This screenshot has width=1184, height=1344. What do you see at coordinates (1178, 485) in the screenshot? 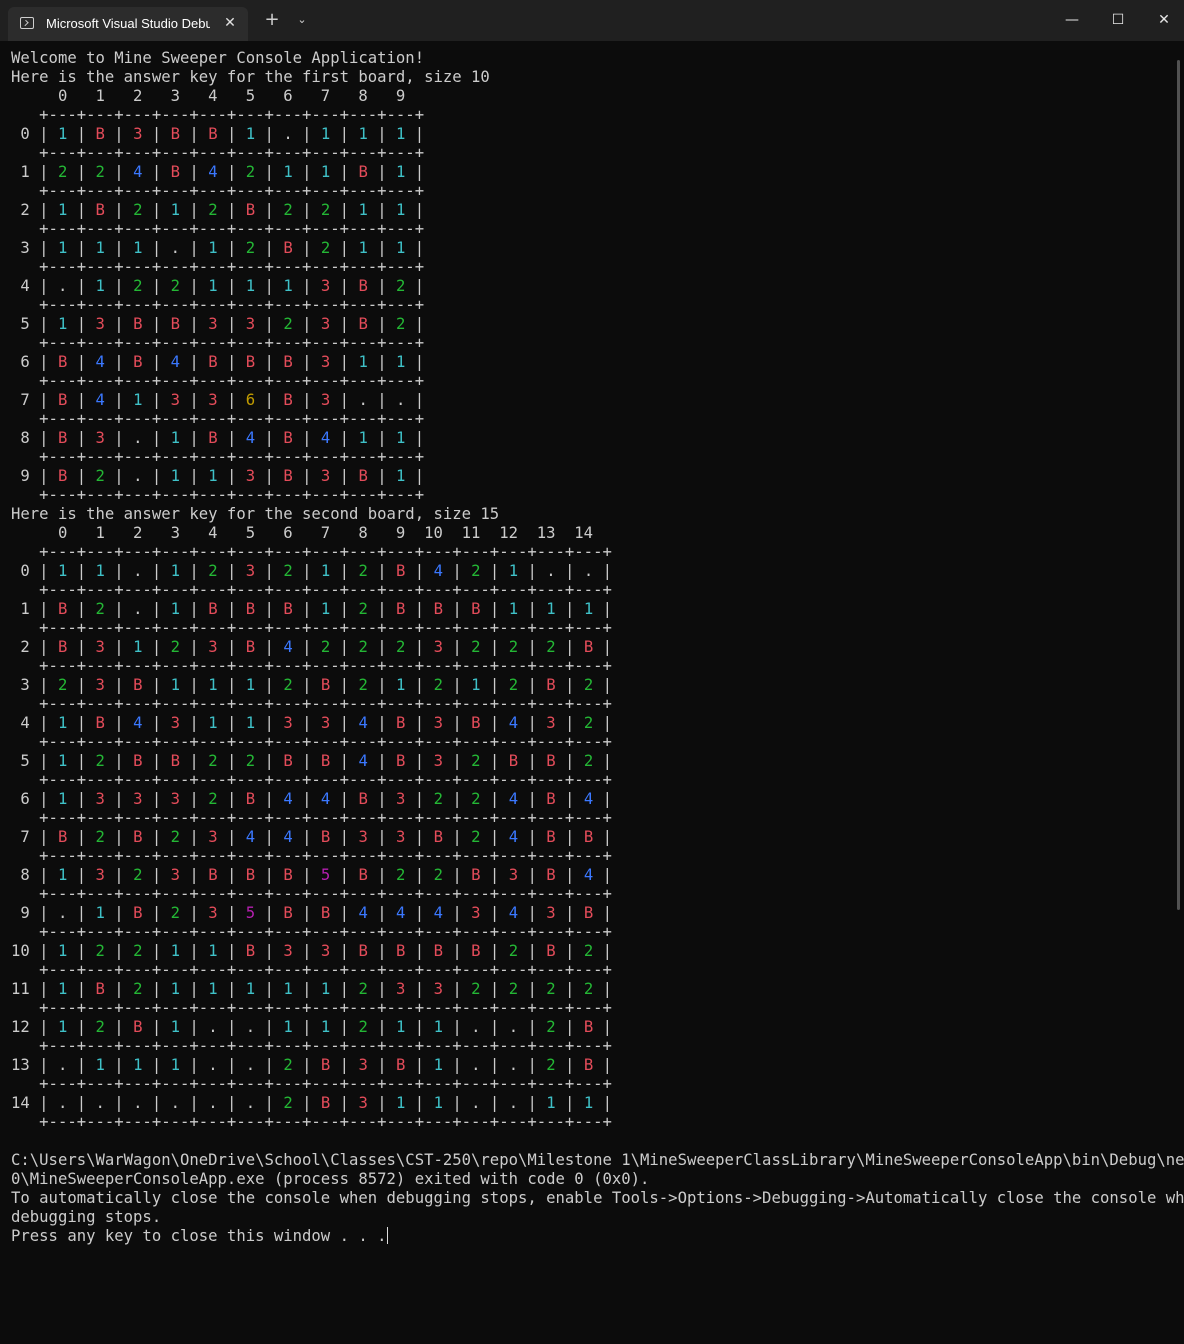
I see `scrollbar` at bounding box center [1178, 485].